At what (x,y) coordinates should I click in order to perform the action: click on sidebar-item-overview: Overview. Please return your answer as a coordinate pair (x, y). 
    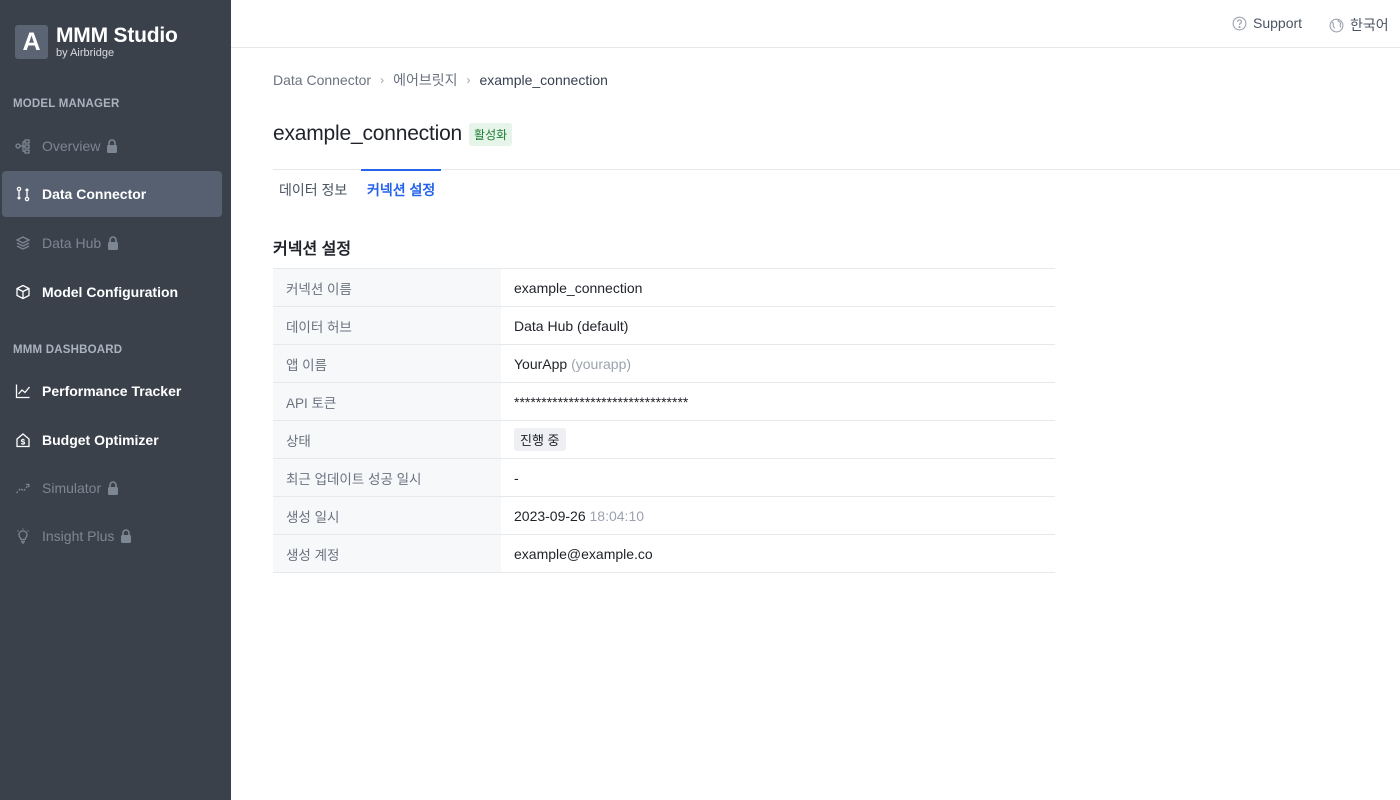
    Looking at the image, I should click on (112, 146).